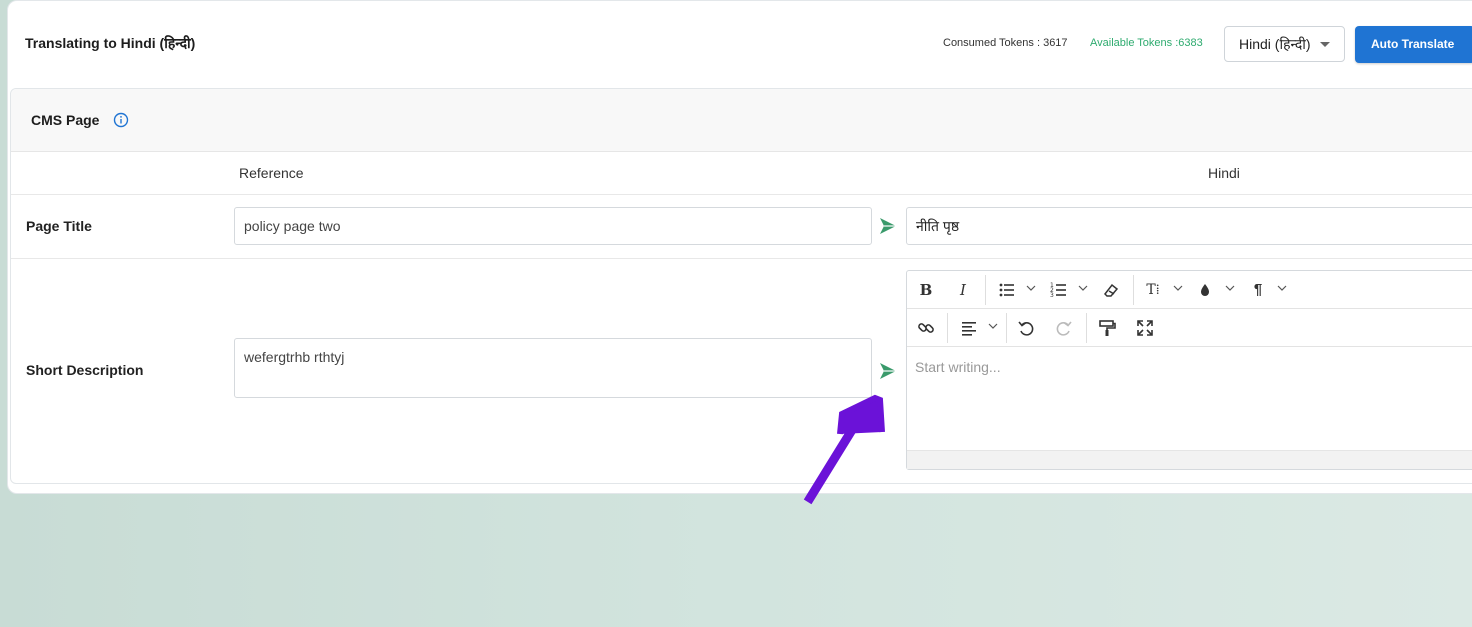 This screenshot has width=1472, height=627. Describe the element at coordinates (1189, 290) in the screenshot. I see `editor-toolbar-row: B I 1 2 3 T⁞ ¶` at that location.